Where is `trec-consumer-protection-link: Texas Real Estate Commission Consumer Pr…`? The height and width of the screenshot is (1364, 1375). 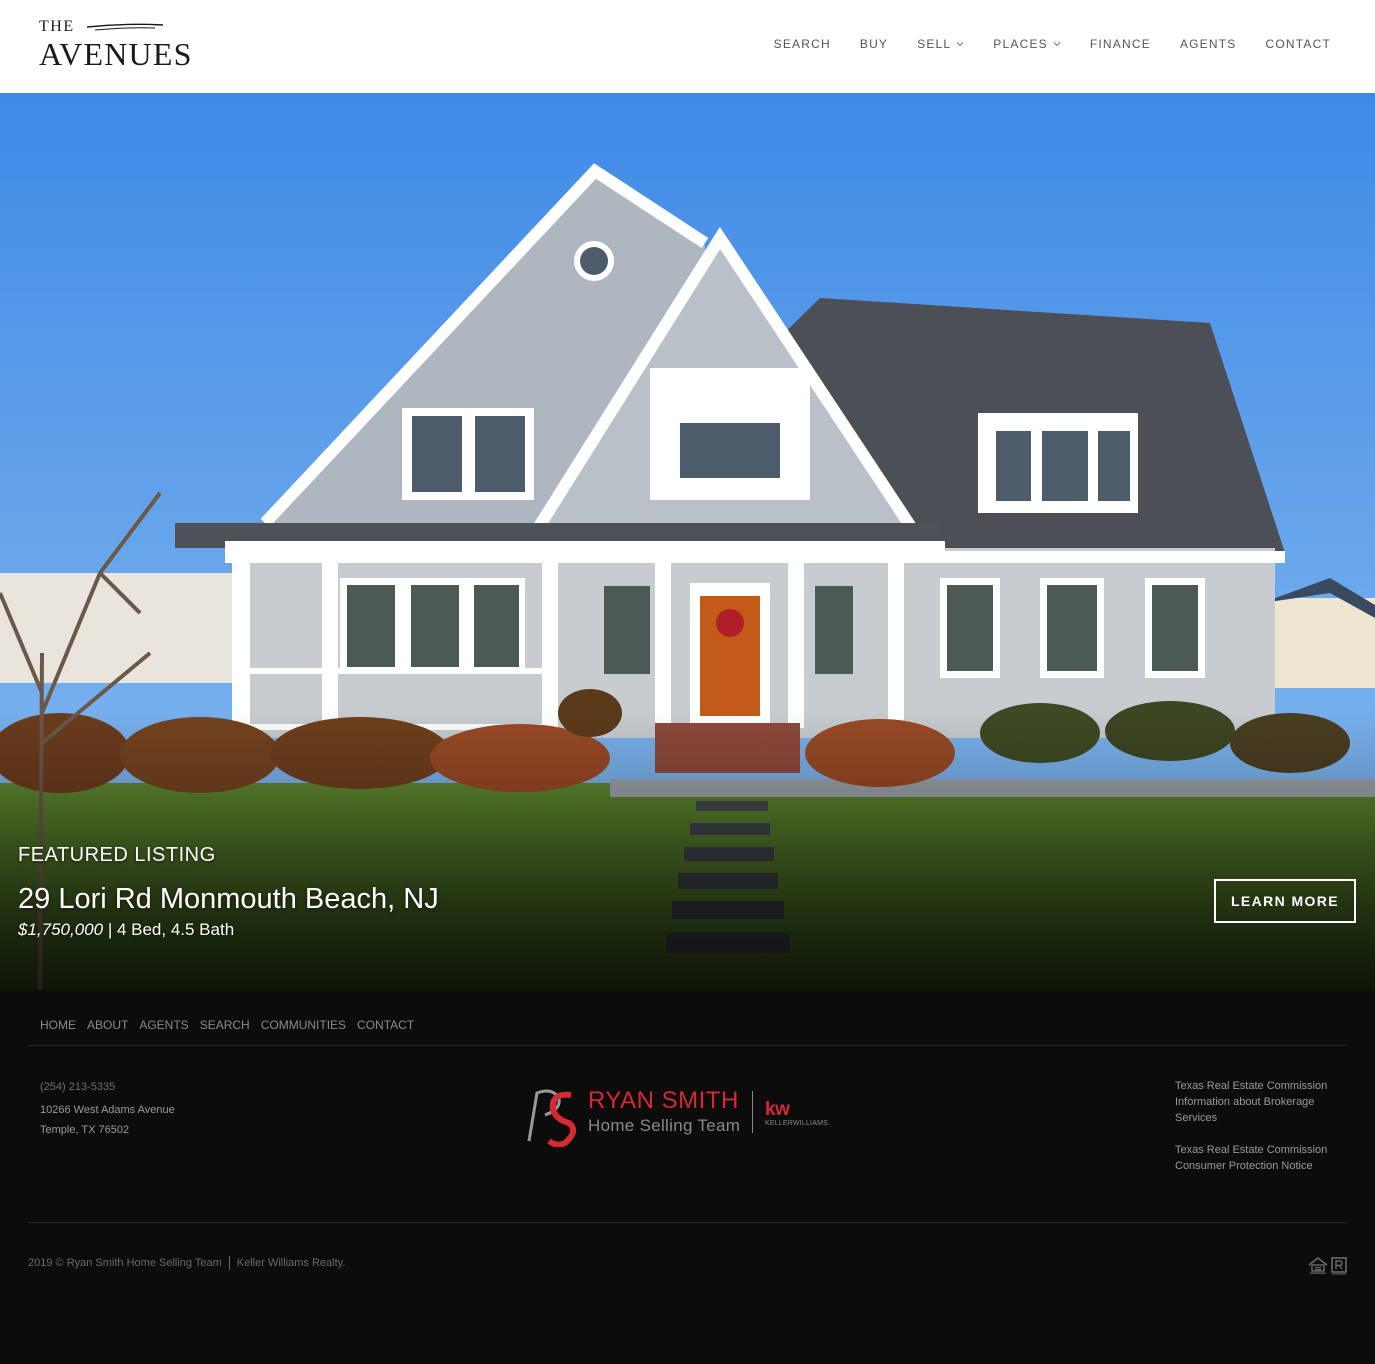 trec-consumer-protection-link: Texas Real Estate Commission Consumer Pr… is located at coordinates (1260, 1158).